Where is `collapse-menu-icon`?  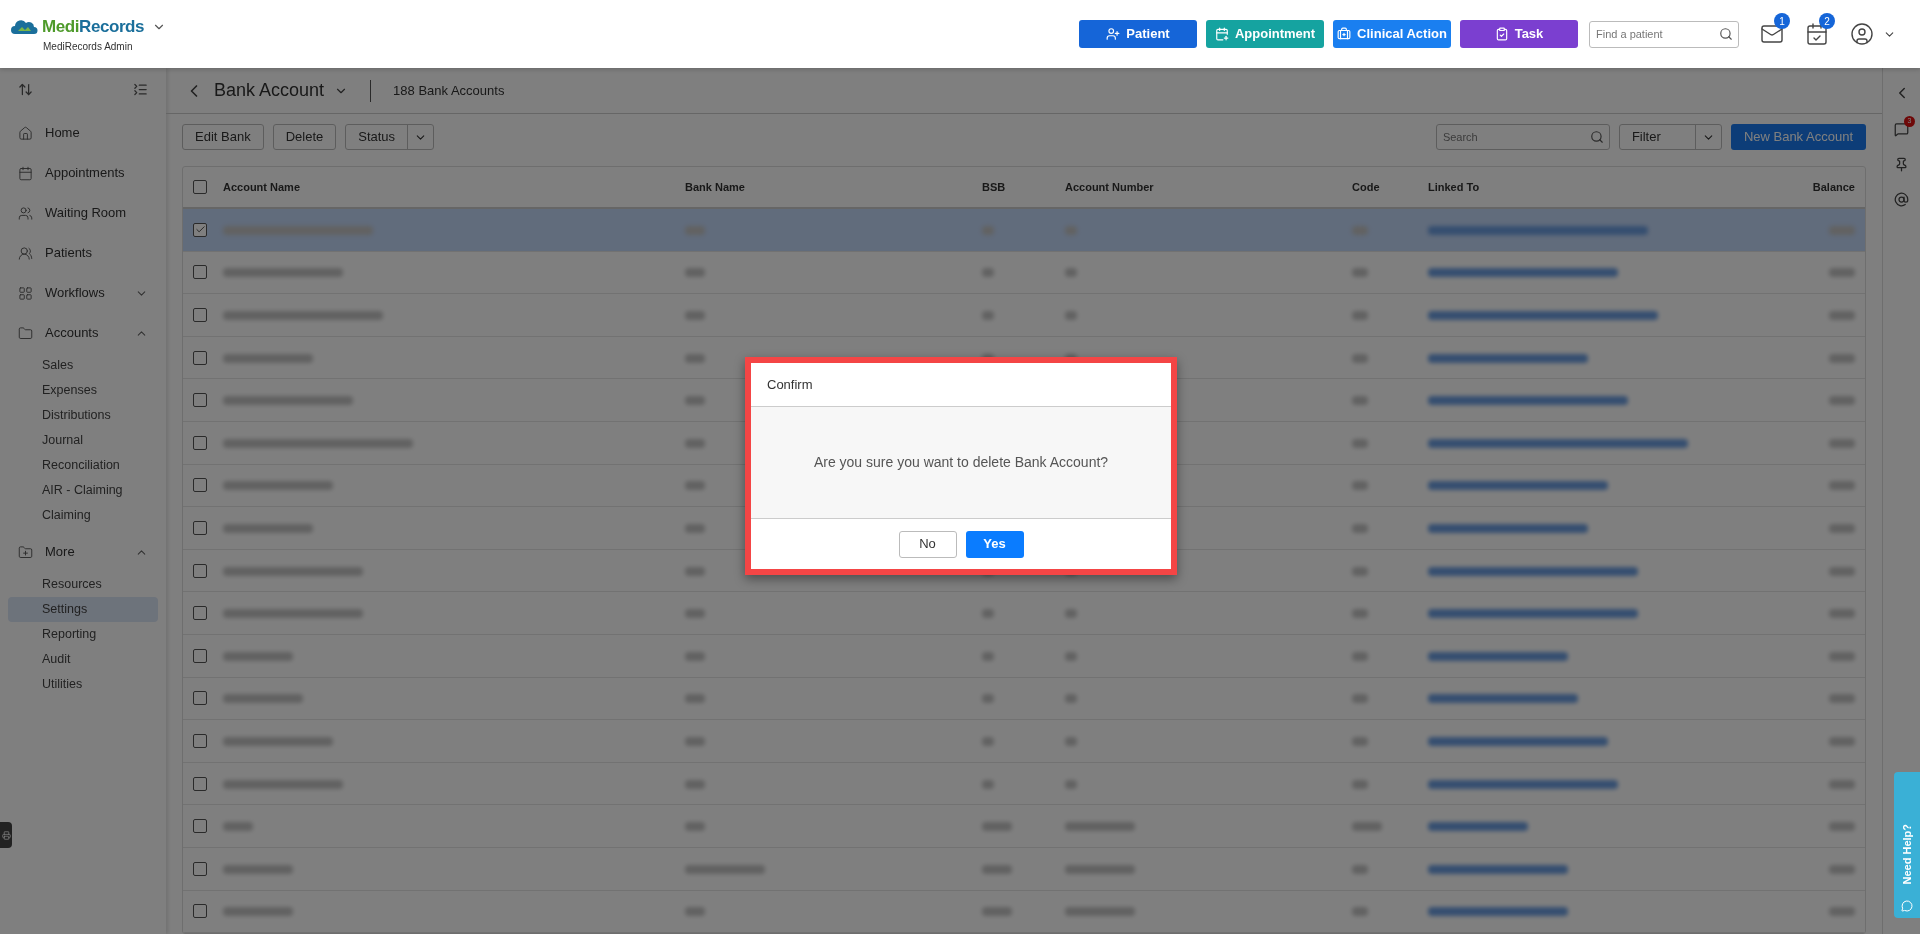 collapse-menu-icon is located at coordinates (140, 89).